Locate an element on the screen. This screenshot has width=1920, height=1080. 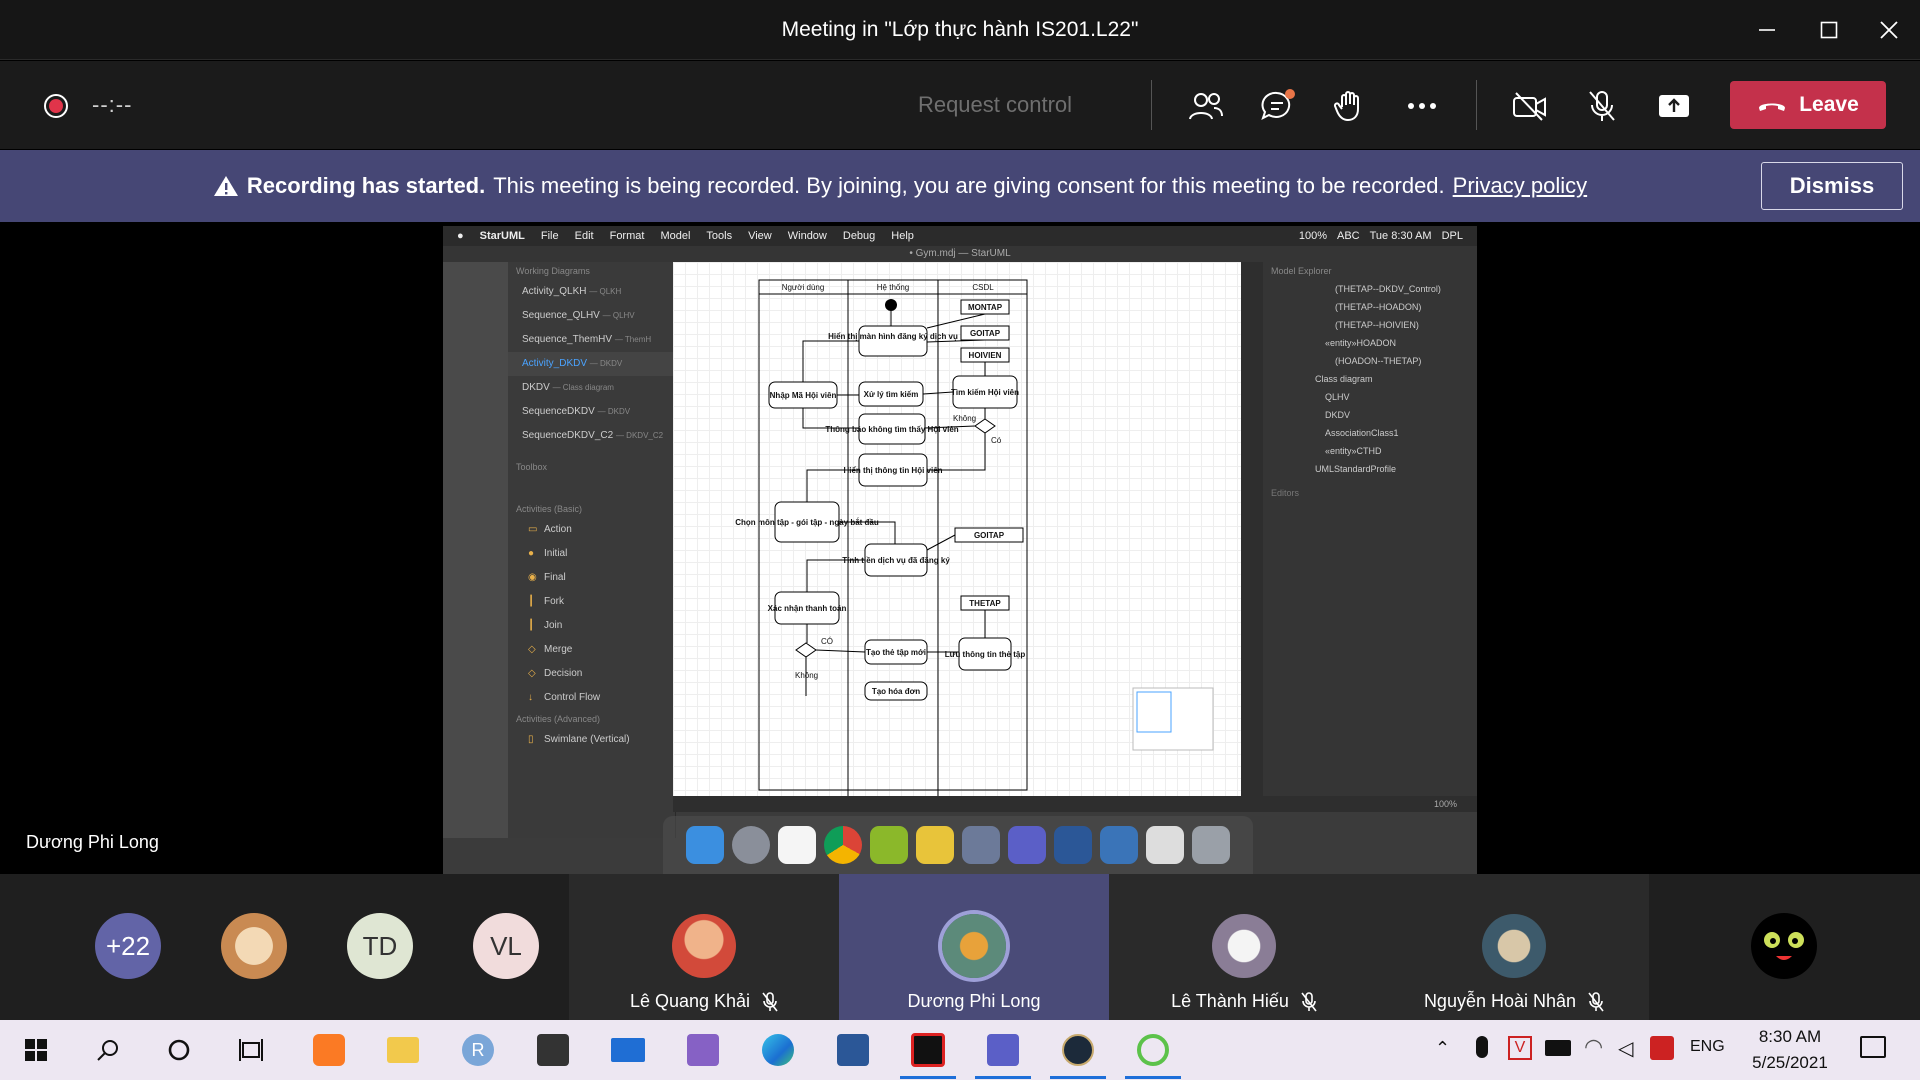
mac-user: DPL is located at coordinates (1452, 236).